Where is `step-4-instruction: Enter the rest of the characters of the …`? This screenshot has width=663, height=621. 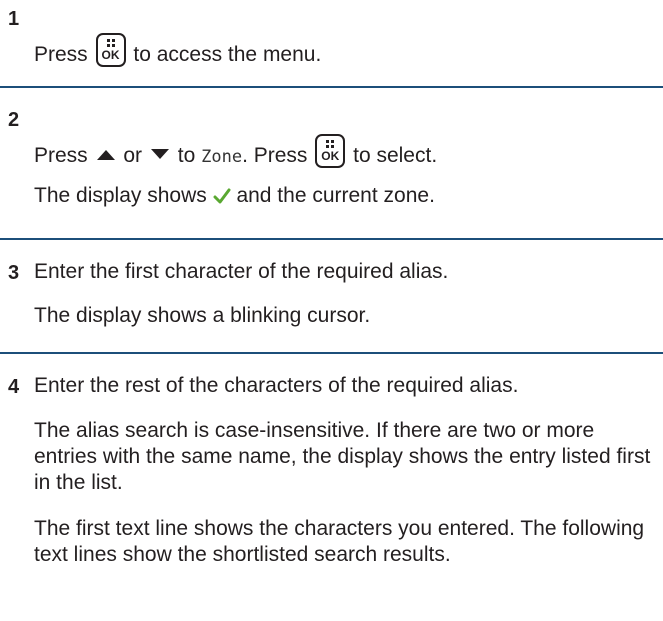
step-4-instruction: Enter the rest of the characters of the … is located at coordinates (276, 385).